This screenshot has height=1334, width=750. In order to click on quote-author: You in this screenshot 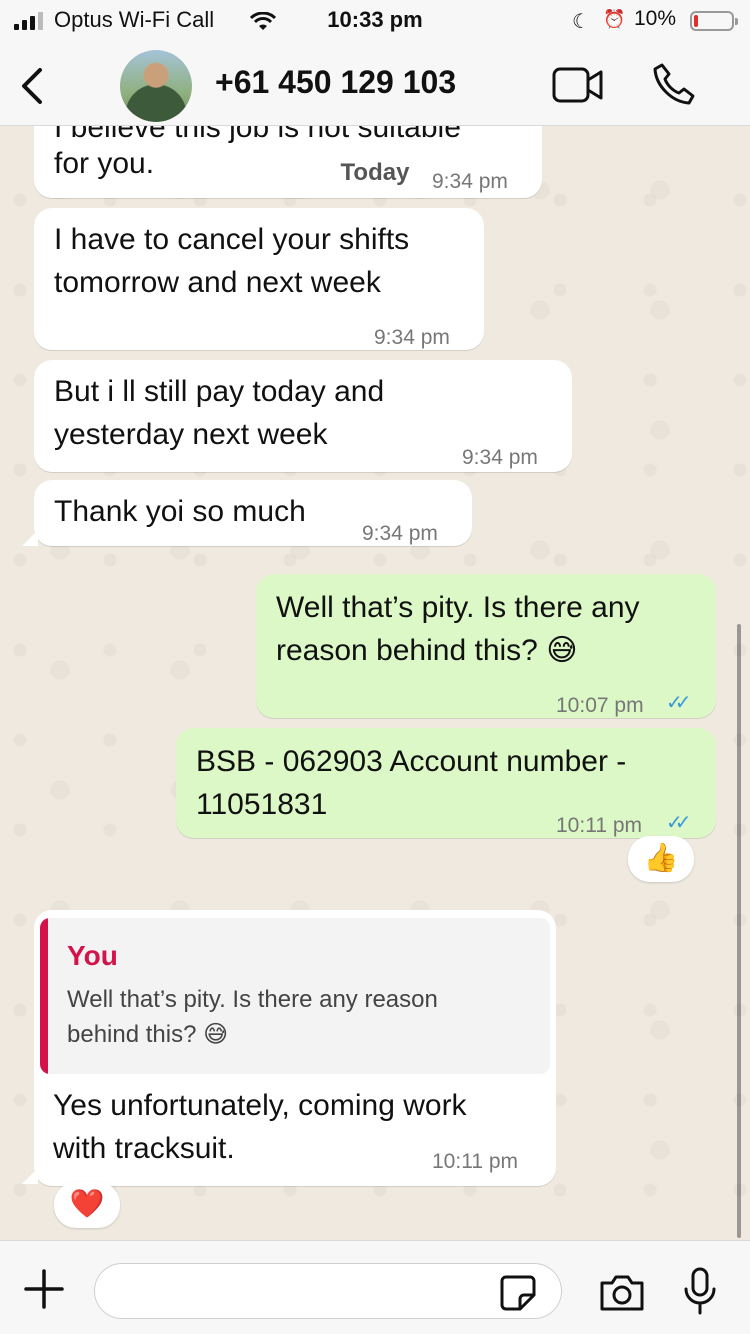, I will do `click(92, 955)`.